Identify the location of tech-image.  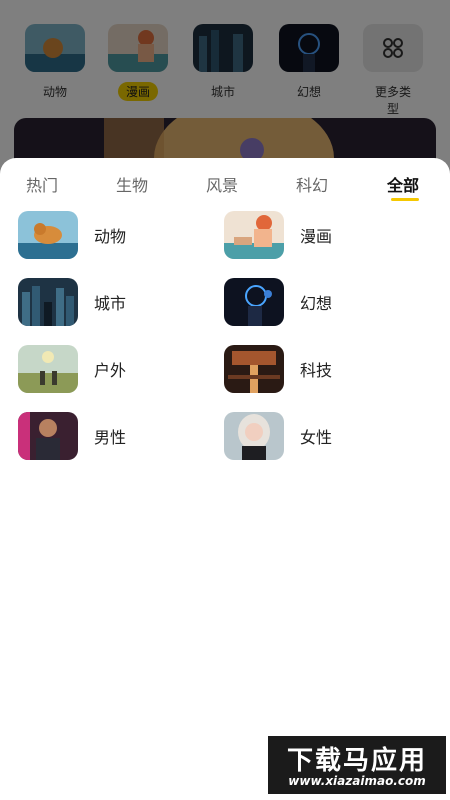
(254, 369).